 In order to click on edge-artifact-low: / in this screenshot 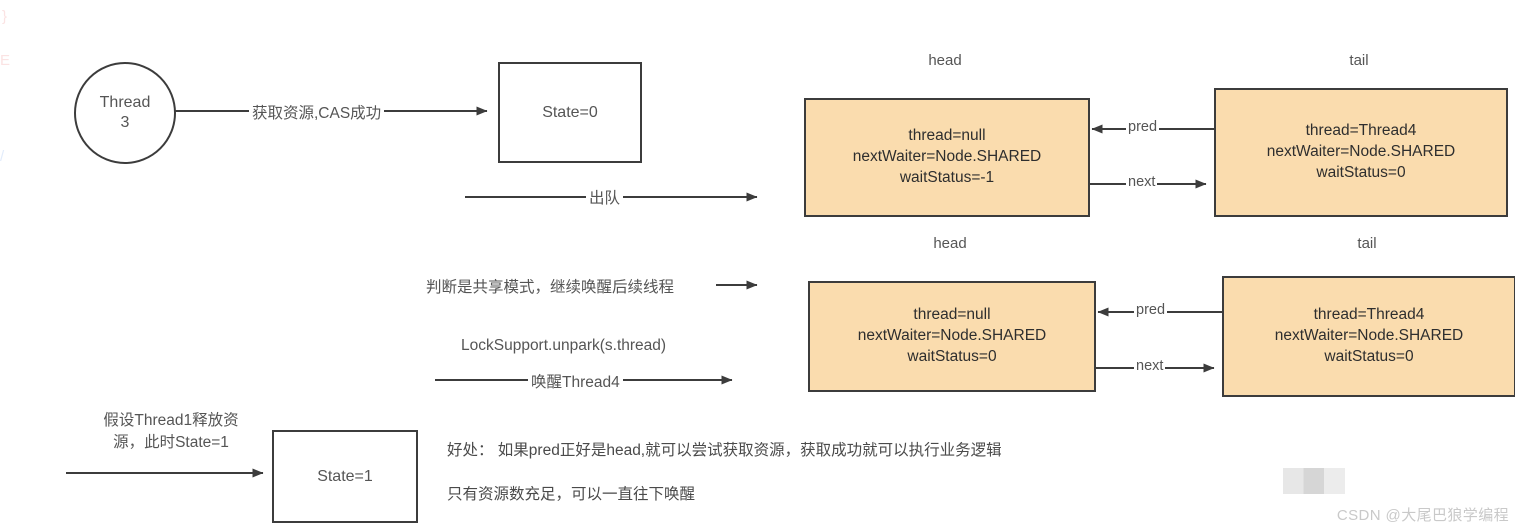, I will do `click(2, 156)`.